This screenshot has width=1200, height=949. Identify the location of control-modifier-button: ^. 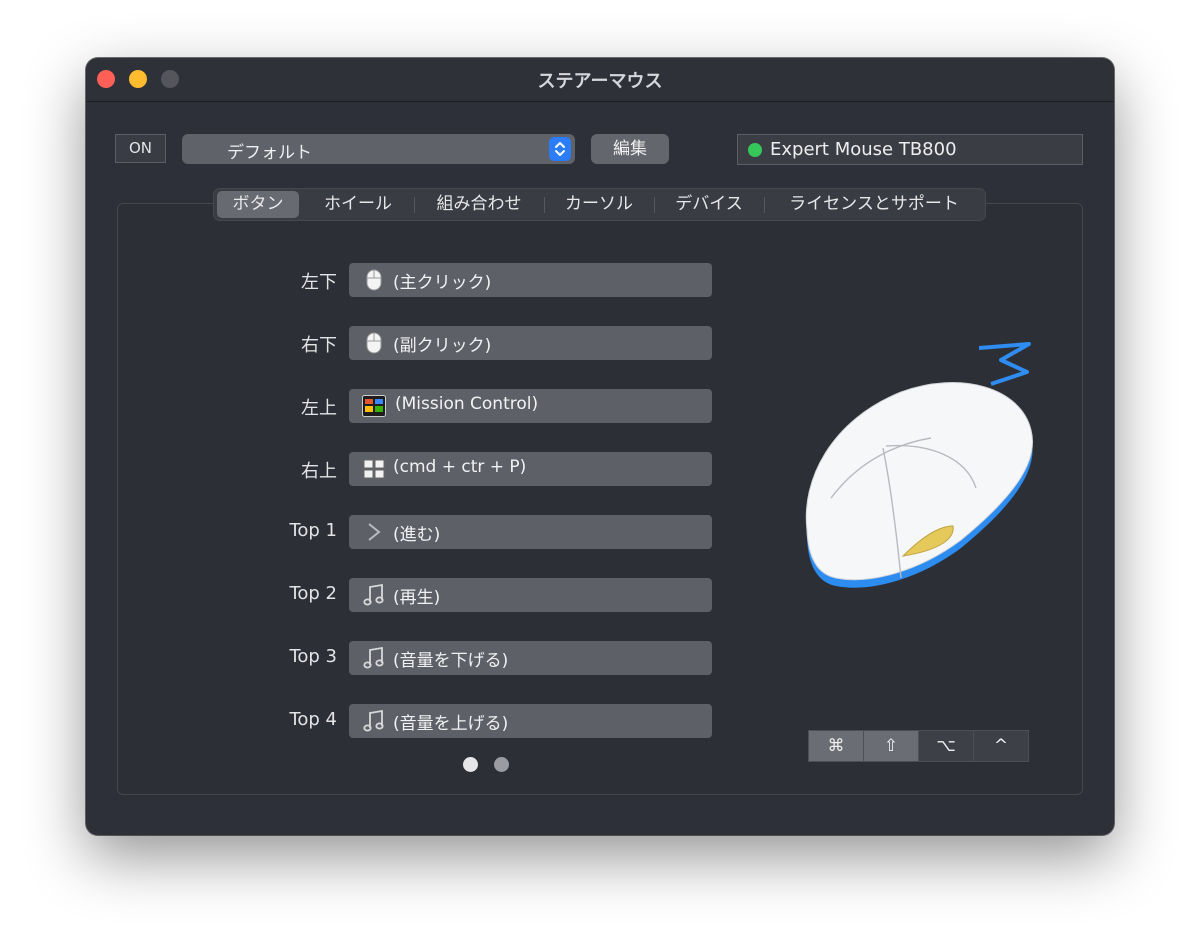
(1001, 746).